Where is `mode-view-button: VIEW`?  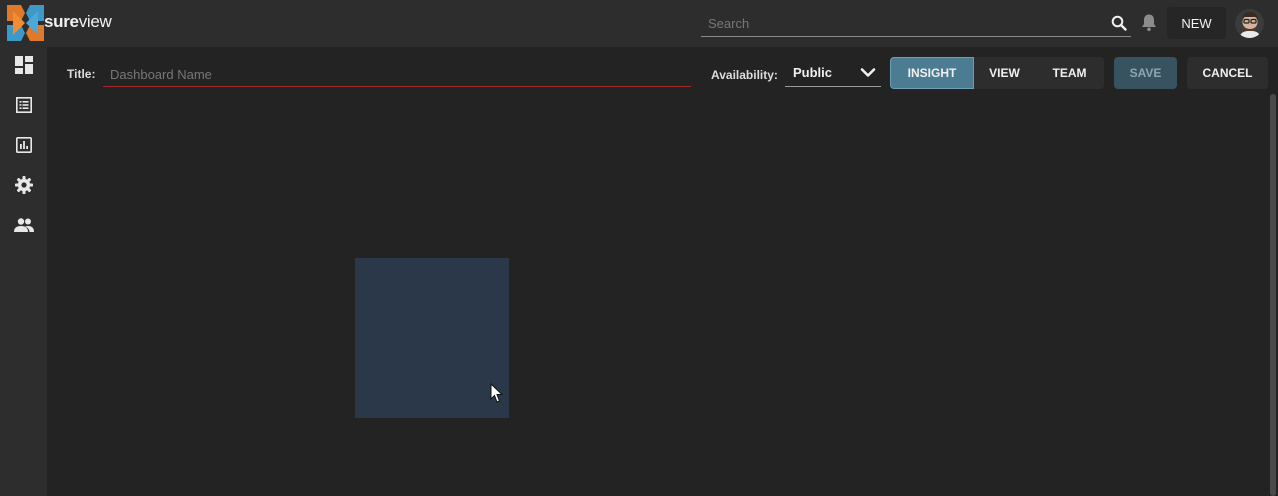 mode-view-button: VIEW is located at coordinates (1004, 73).